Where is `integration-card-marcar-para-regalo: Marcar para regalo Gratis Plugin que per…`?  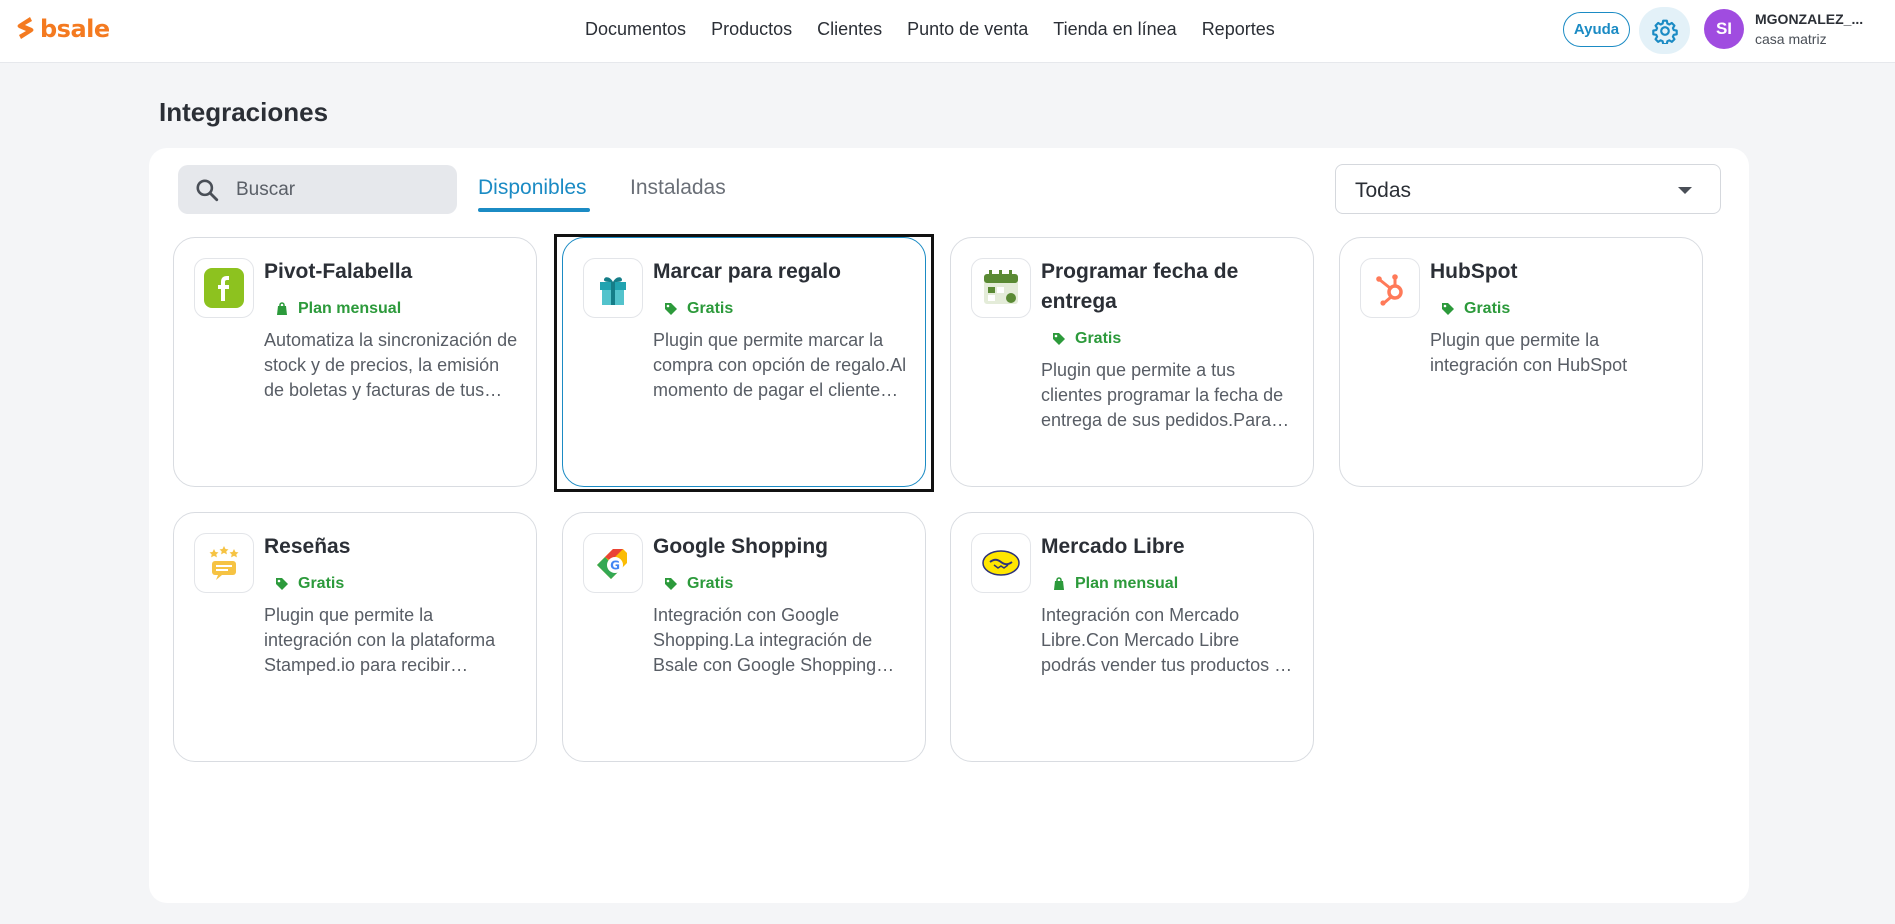
integration-card-marcar-para-regalo: Marcar para regalo Gratis Plugin que per… is located at coordinates (744, 362).